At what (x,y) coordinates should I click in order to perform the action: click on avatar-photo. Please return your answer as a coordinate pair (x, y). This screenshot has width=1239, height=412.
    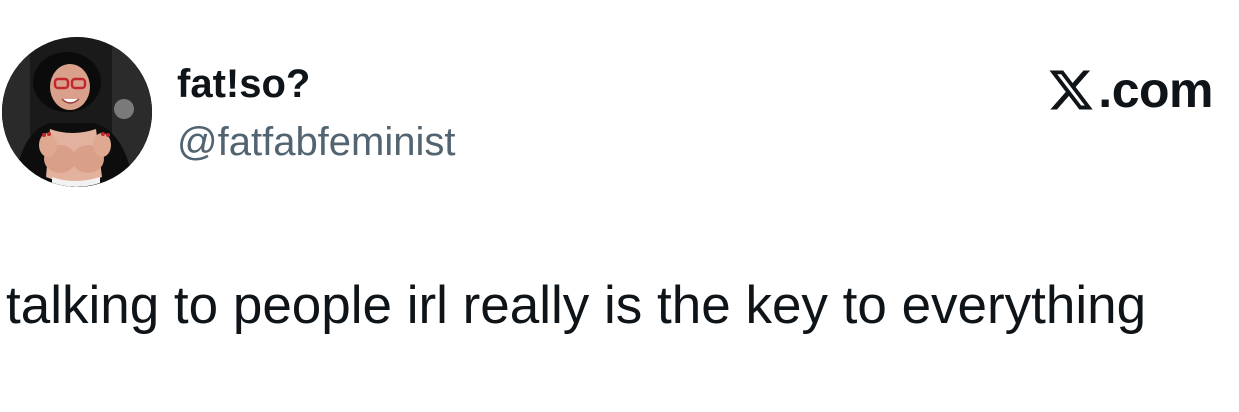
    Looking at the image, I should click on (77, 112).